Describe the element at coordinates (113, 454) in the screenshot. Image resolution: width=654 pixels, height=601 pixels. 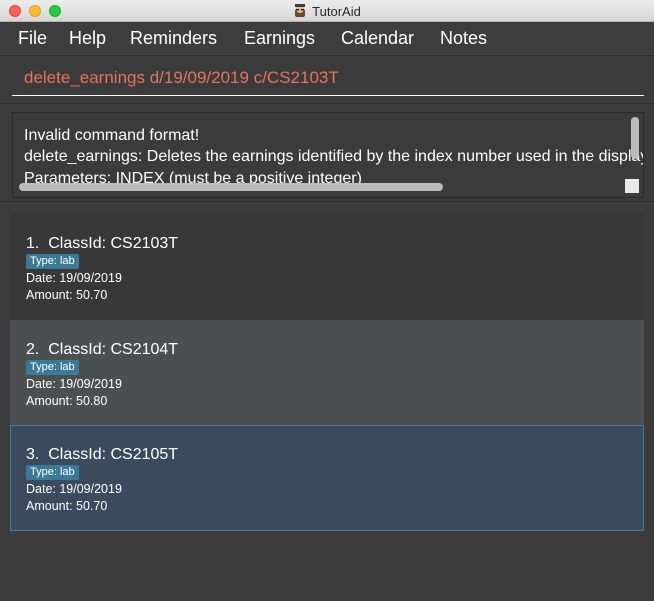
I see `earnings-class-id: ClassId: CS2105T` at that location.